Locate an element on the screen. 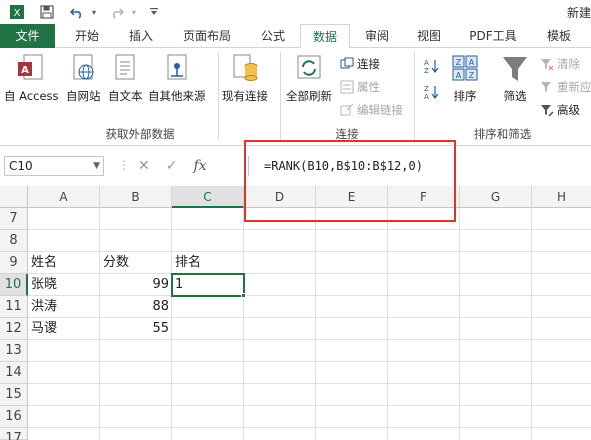 The image size is (591, 440). undo-dropdown-icon: ▾ is located at coordinates (94, 12).